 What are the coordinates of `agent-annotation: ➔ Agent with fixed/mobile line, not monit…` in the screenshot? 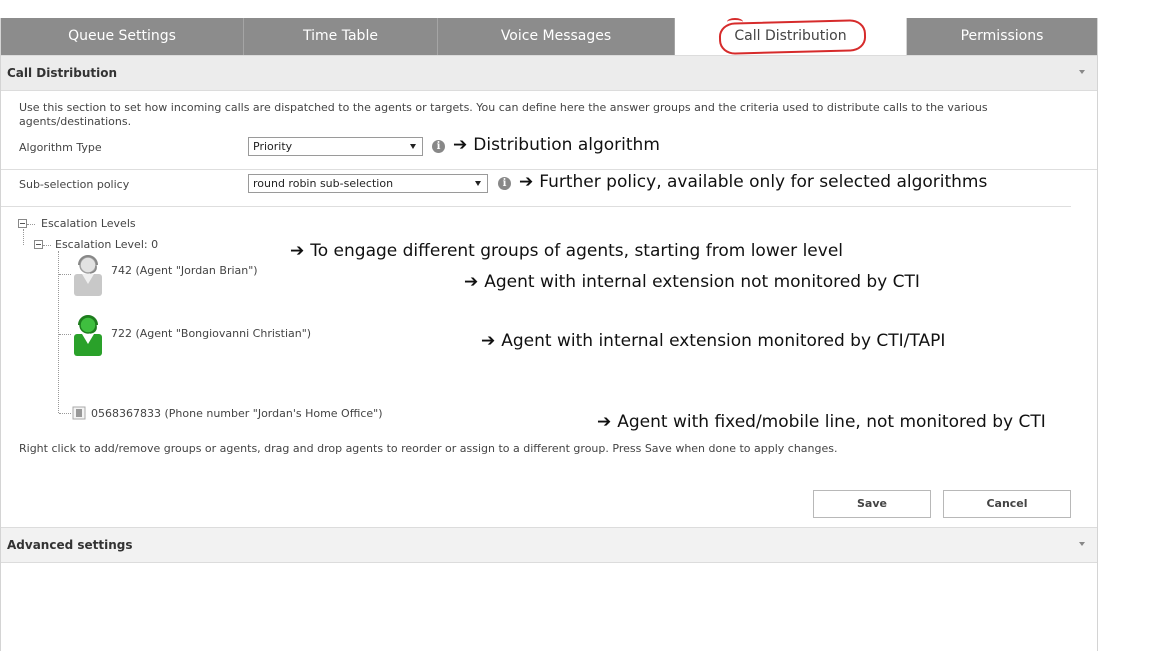 It's located at (821, 422).